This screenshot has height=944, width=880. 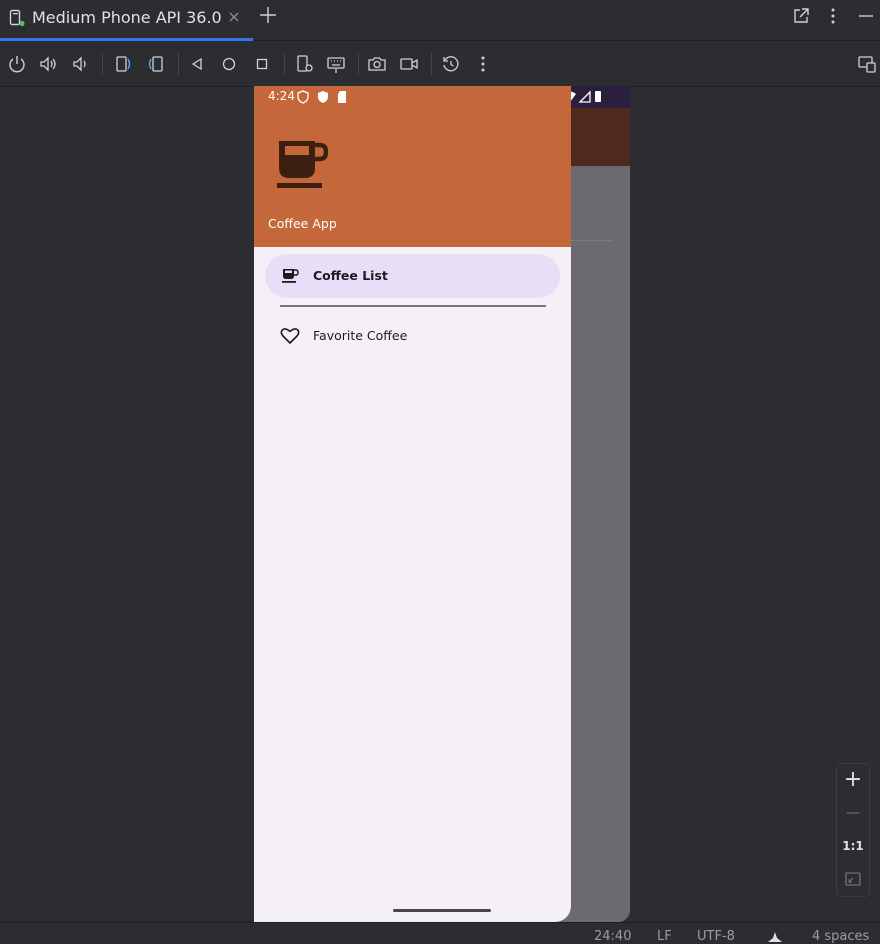 I want to click on zoom-controls: + — 1:1, so click(x=853, y=830).